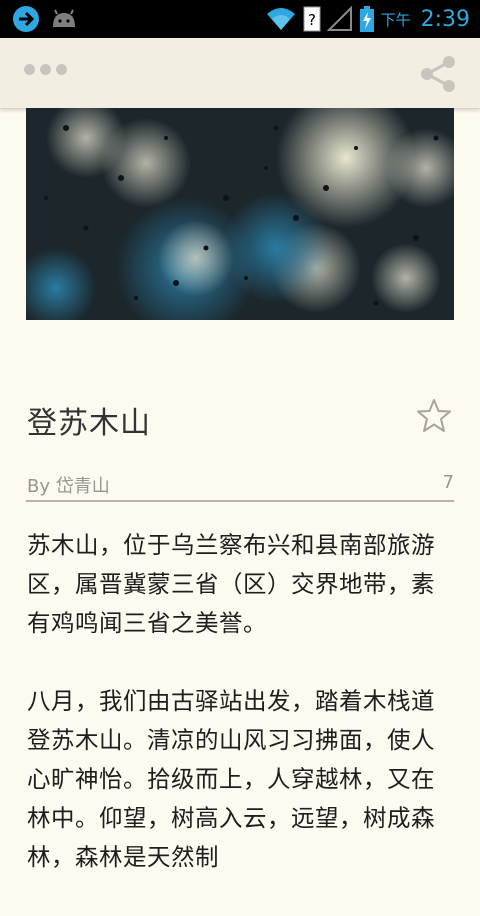 The image size is (480, 916). I want to click on wifi-icon, so click(280, 19).